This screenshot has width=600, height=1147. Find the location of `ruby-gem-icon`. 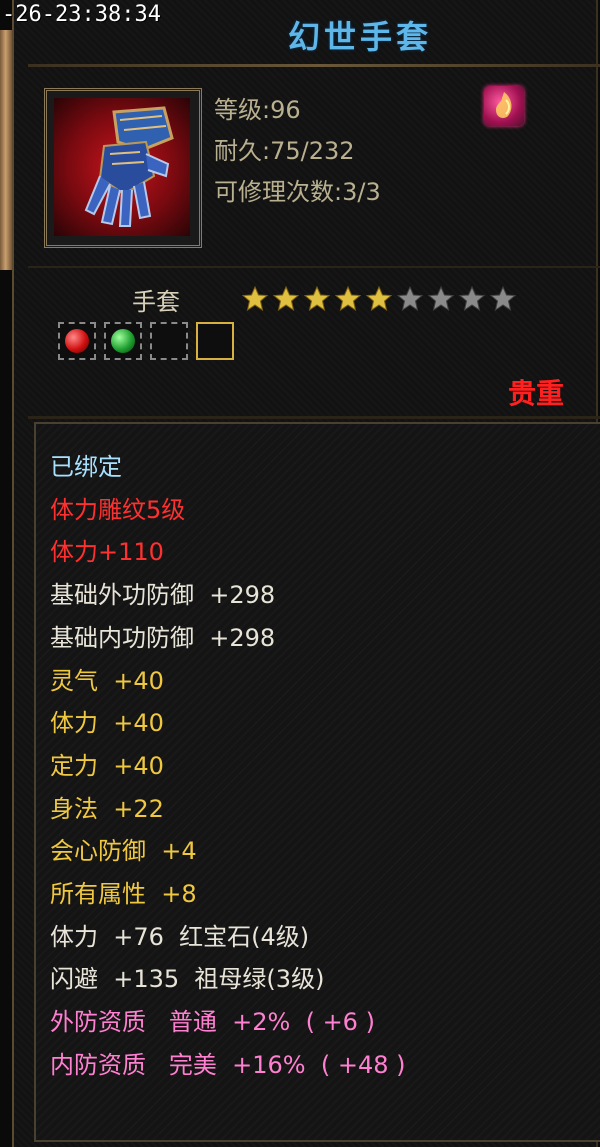

ruby-gem-icon is located at coordinates (77, 341).